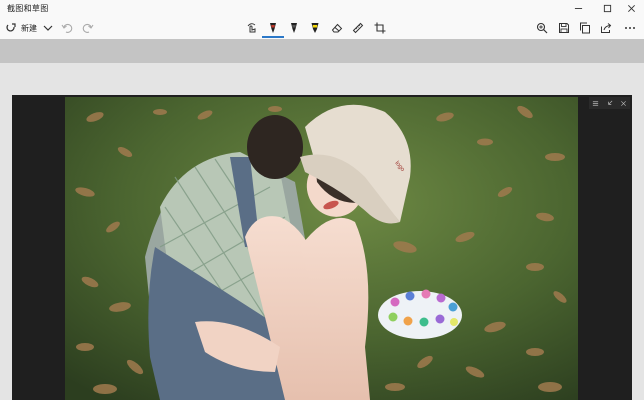 This screenshot has width=644, height=400. I want to click on selected-tool-indicator, so click(273, 37).